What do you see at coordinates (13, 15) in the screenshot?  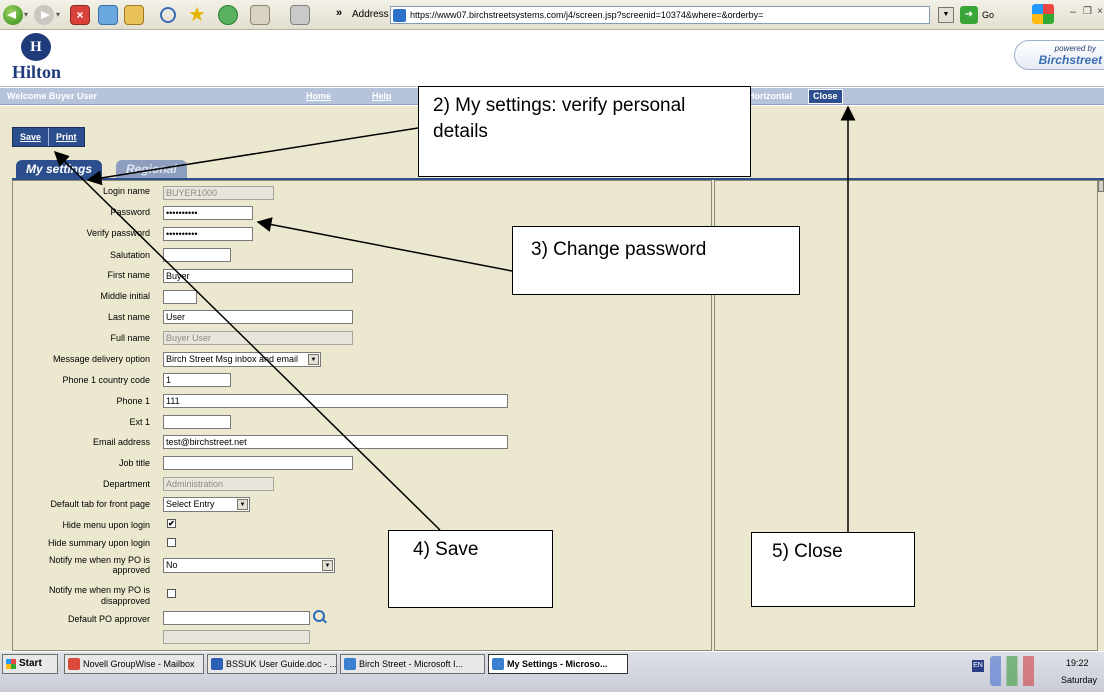 I see `back-icon` at bounding box center [13, 15].